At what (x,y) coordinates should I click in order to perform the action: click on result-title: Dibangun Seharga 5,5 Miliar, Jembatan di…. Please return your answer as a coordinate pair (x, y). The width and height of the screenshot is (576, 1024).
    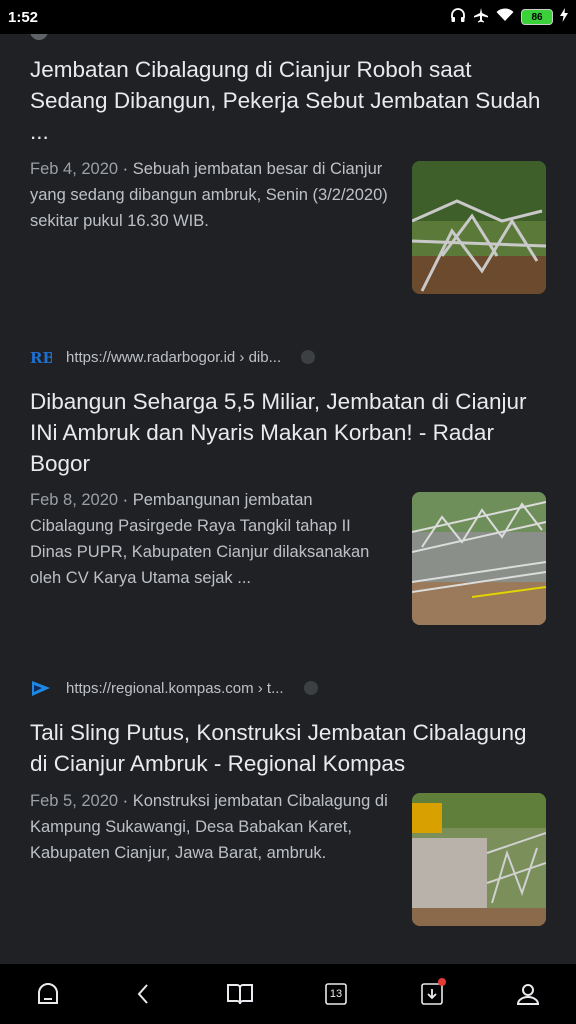
    Looking at the image, I should click on (290, 432).